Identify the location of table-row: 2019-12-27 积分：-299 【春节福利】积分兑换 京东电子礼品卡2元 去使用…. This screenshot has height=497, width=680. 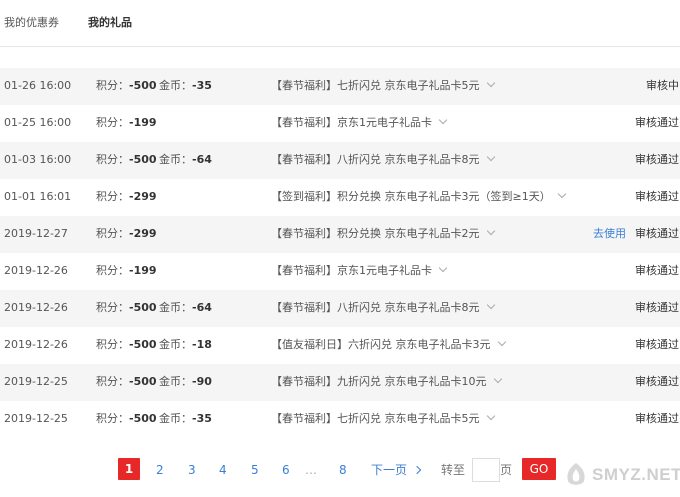
(340, 234).